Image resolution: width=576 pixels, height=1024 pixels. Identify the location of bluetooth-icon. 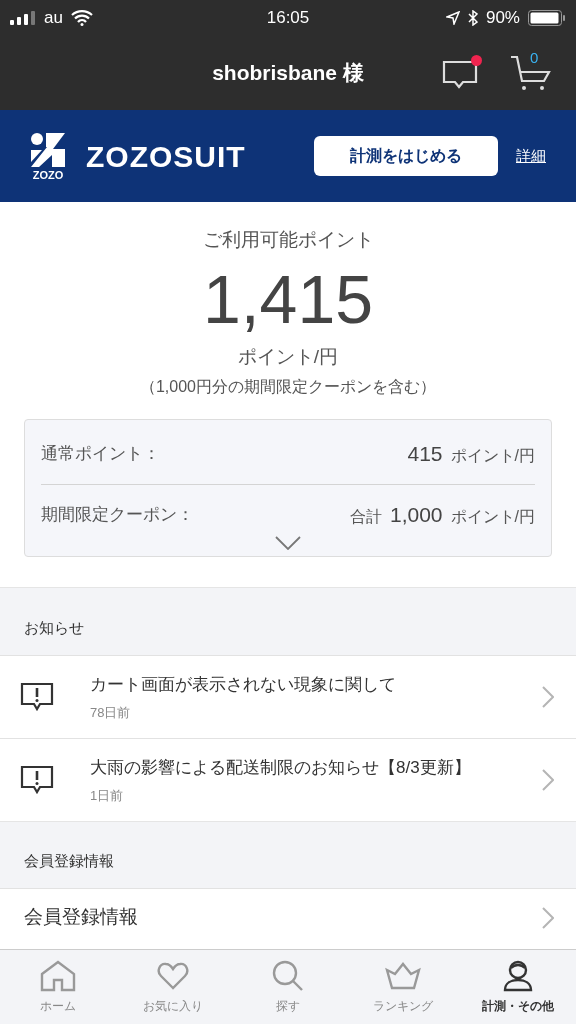
(472, 18).